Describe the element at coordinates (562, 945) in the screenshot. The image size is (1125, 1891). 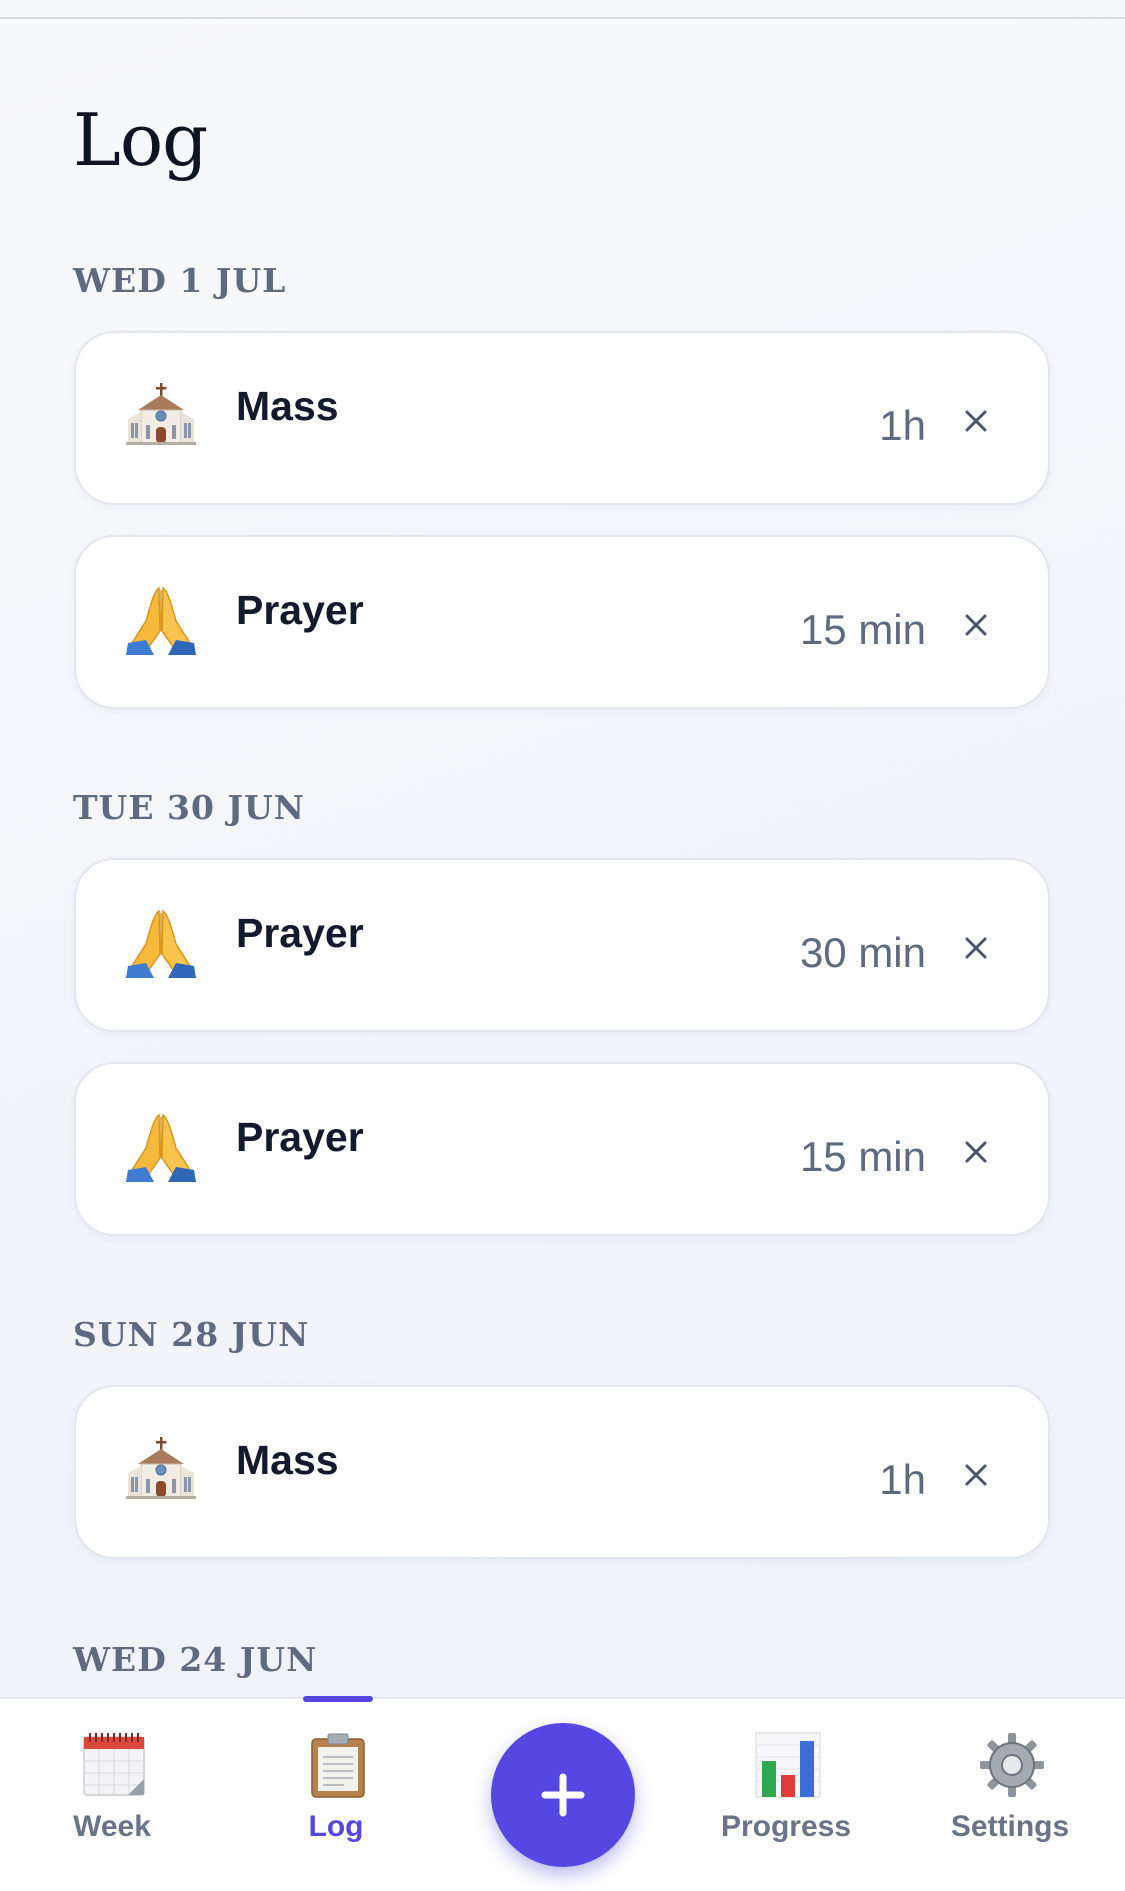
I see `log-entry-card: Prayer 30 min` at that location.